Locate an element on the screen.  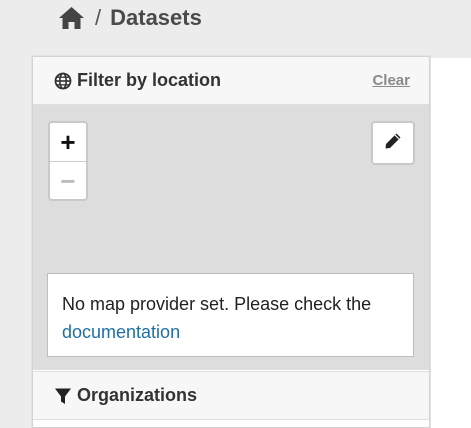
location-filter-title: Filter by location is located at coordinates (149, 80).